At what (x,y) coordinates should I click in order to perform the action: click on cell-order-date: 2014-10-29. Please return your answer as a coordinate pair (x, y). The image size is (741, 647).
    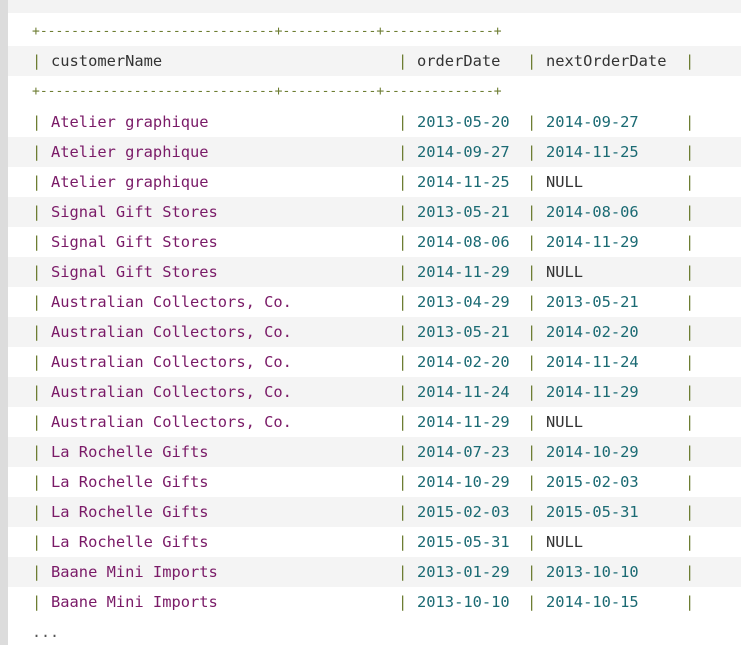
    Looking at the image, I should click on (463, 482).